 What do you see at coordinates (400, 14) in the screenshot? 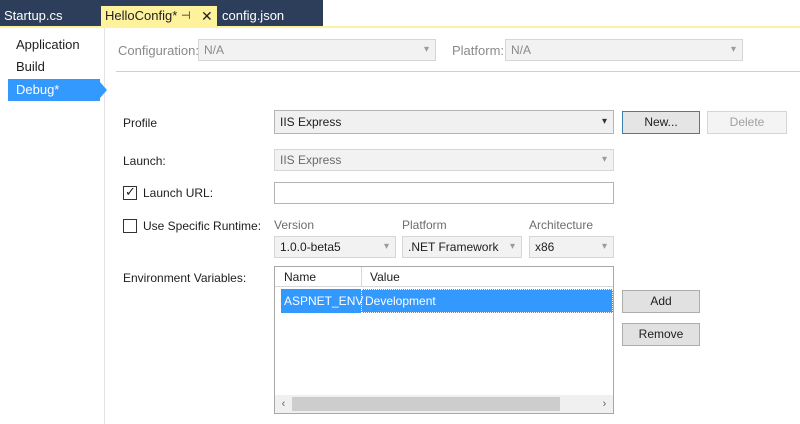
I see `document-tab-strip: Startup.cs HelloConfig* ⊣ ✕ config.json` at bounding box center [400, 14].